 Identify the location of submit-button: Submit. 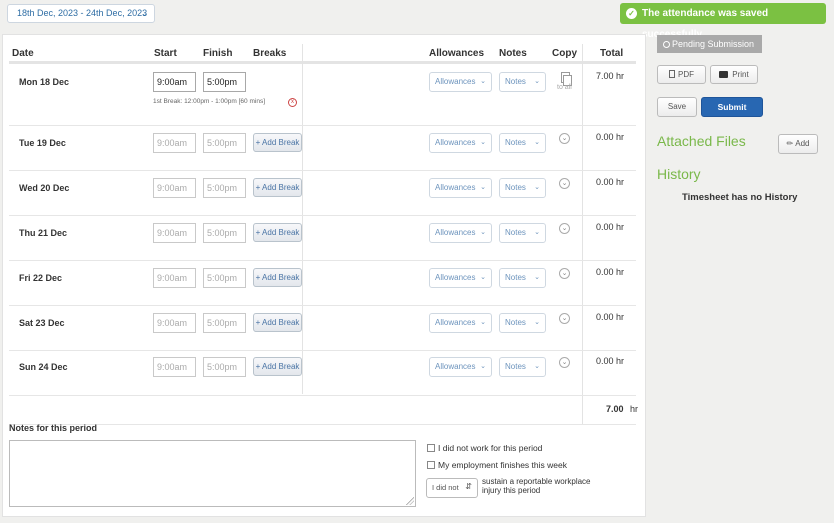
(732, 107).